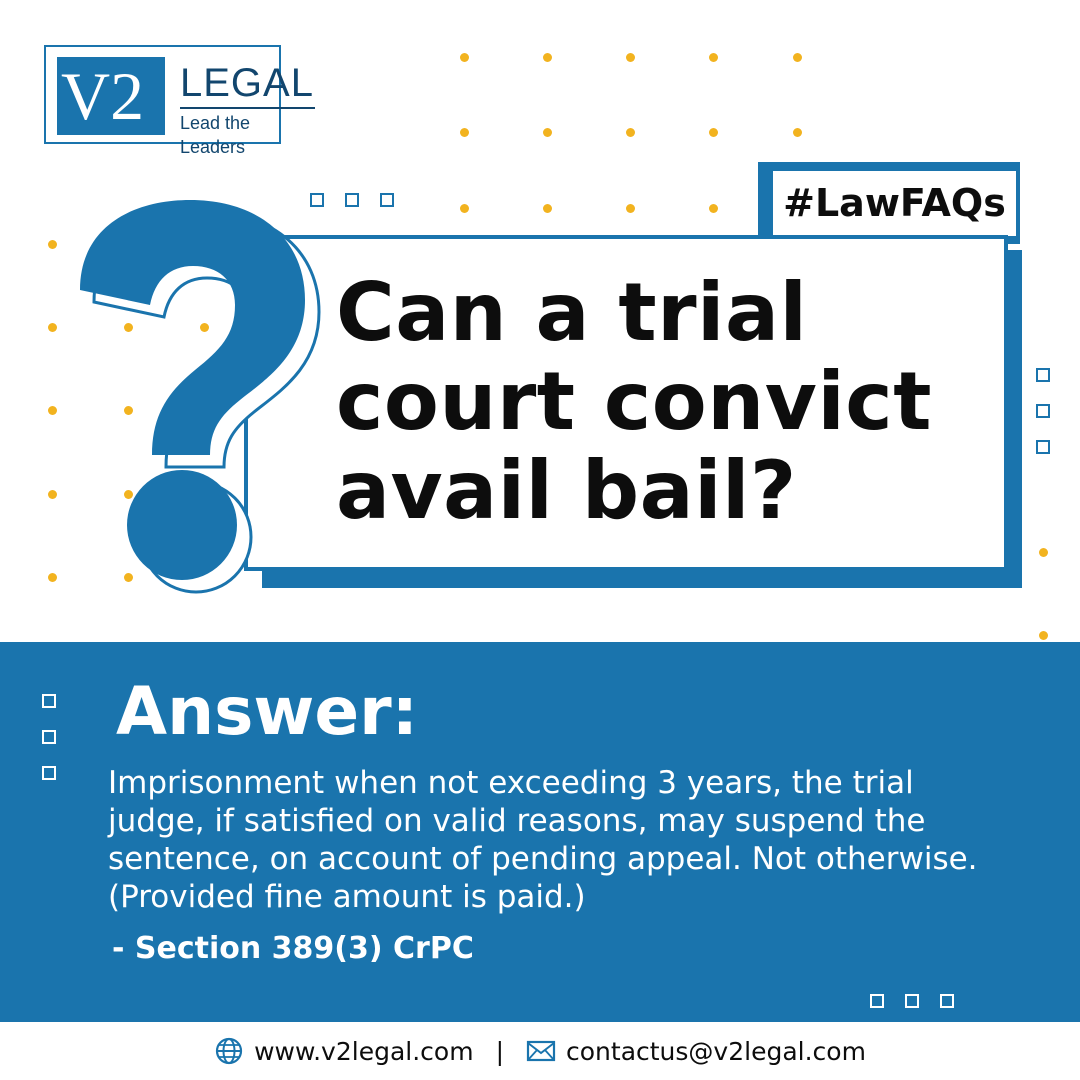 This screenshot has width=1080, height=1080. What do you see at coordinates (894, 203) in the screenshot?
I see `hashtag-label: #LawFAQs` at bounding box center [894, 203].